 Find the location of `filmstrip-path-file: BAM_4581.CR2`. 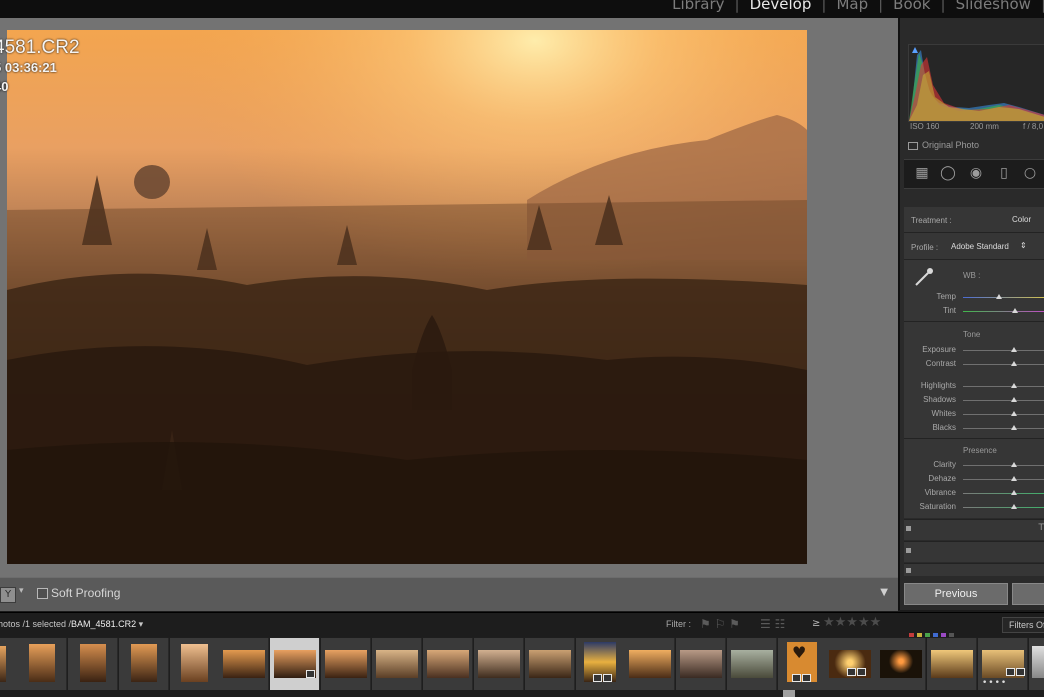

filmstrip-path-file: BAM_4581.CR2 is located at coordinates (103, 624).